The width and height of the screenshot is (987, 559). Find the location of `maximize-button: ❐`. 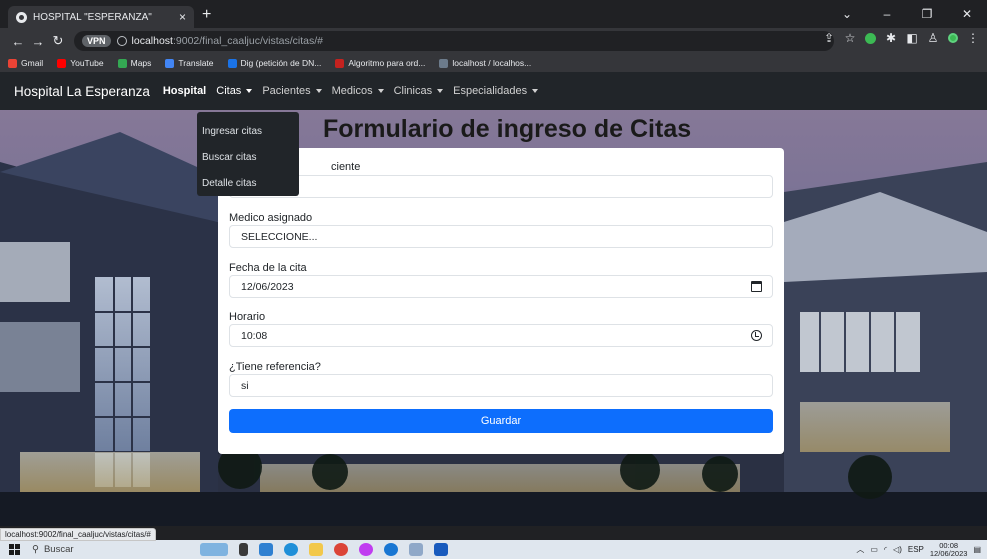

maximize-button: ❐ is located at coordinates (927, 14).